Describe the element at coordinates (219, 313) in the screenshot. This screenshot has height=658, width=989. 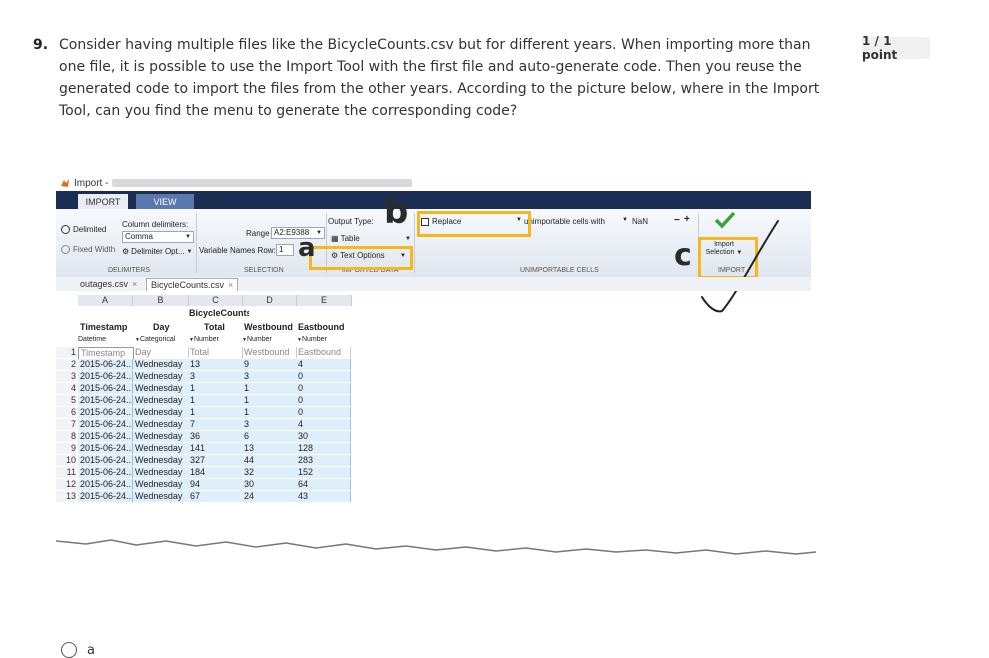
I see `table-name: BicycleCounts` at that location.